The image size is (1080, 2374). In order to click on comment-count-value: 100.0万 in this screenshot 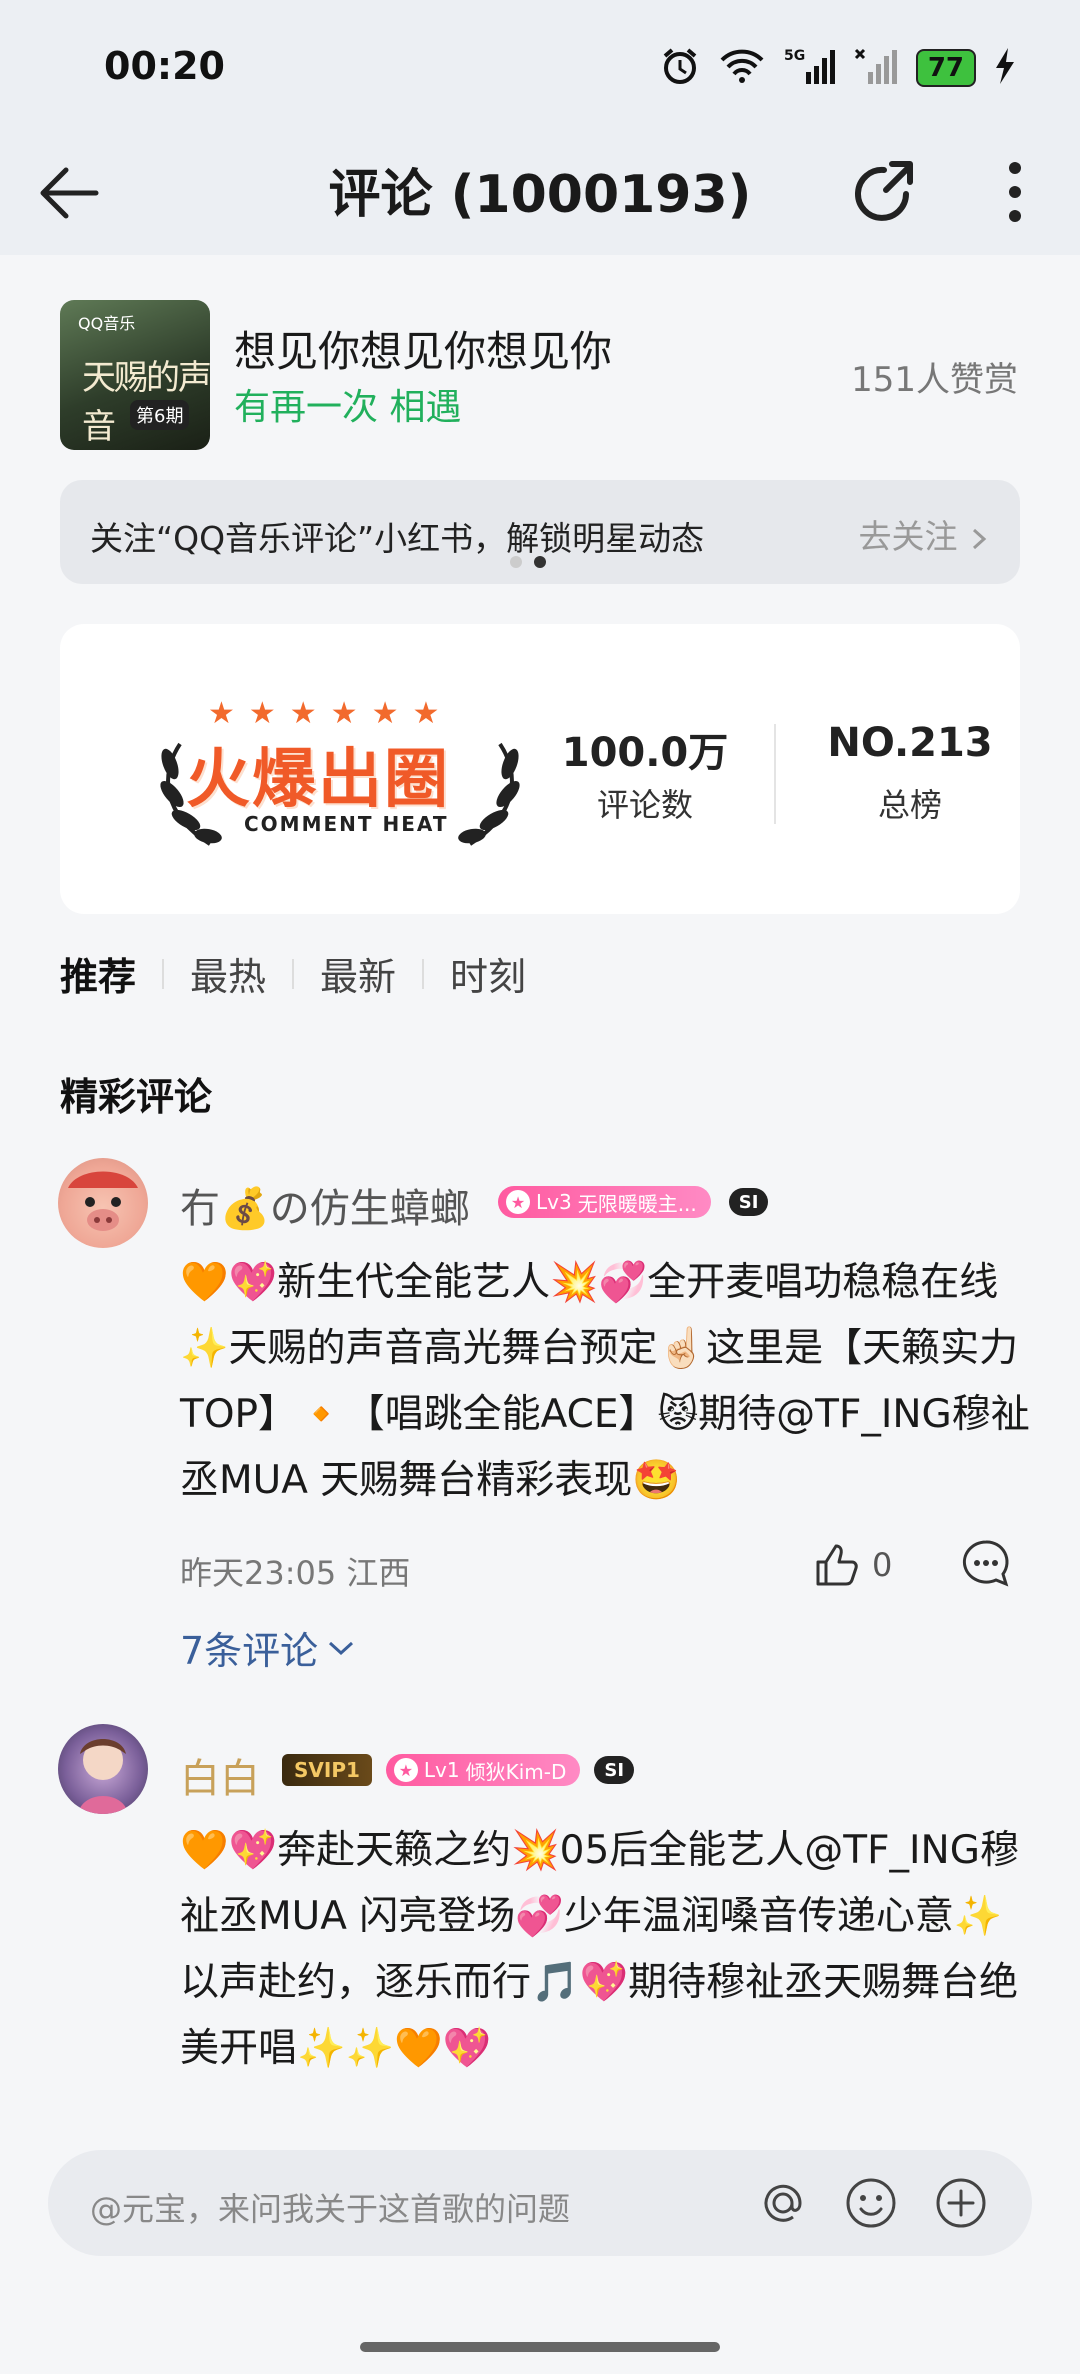, I will do `click(645, 753)`.